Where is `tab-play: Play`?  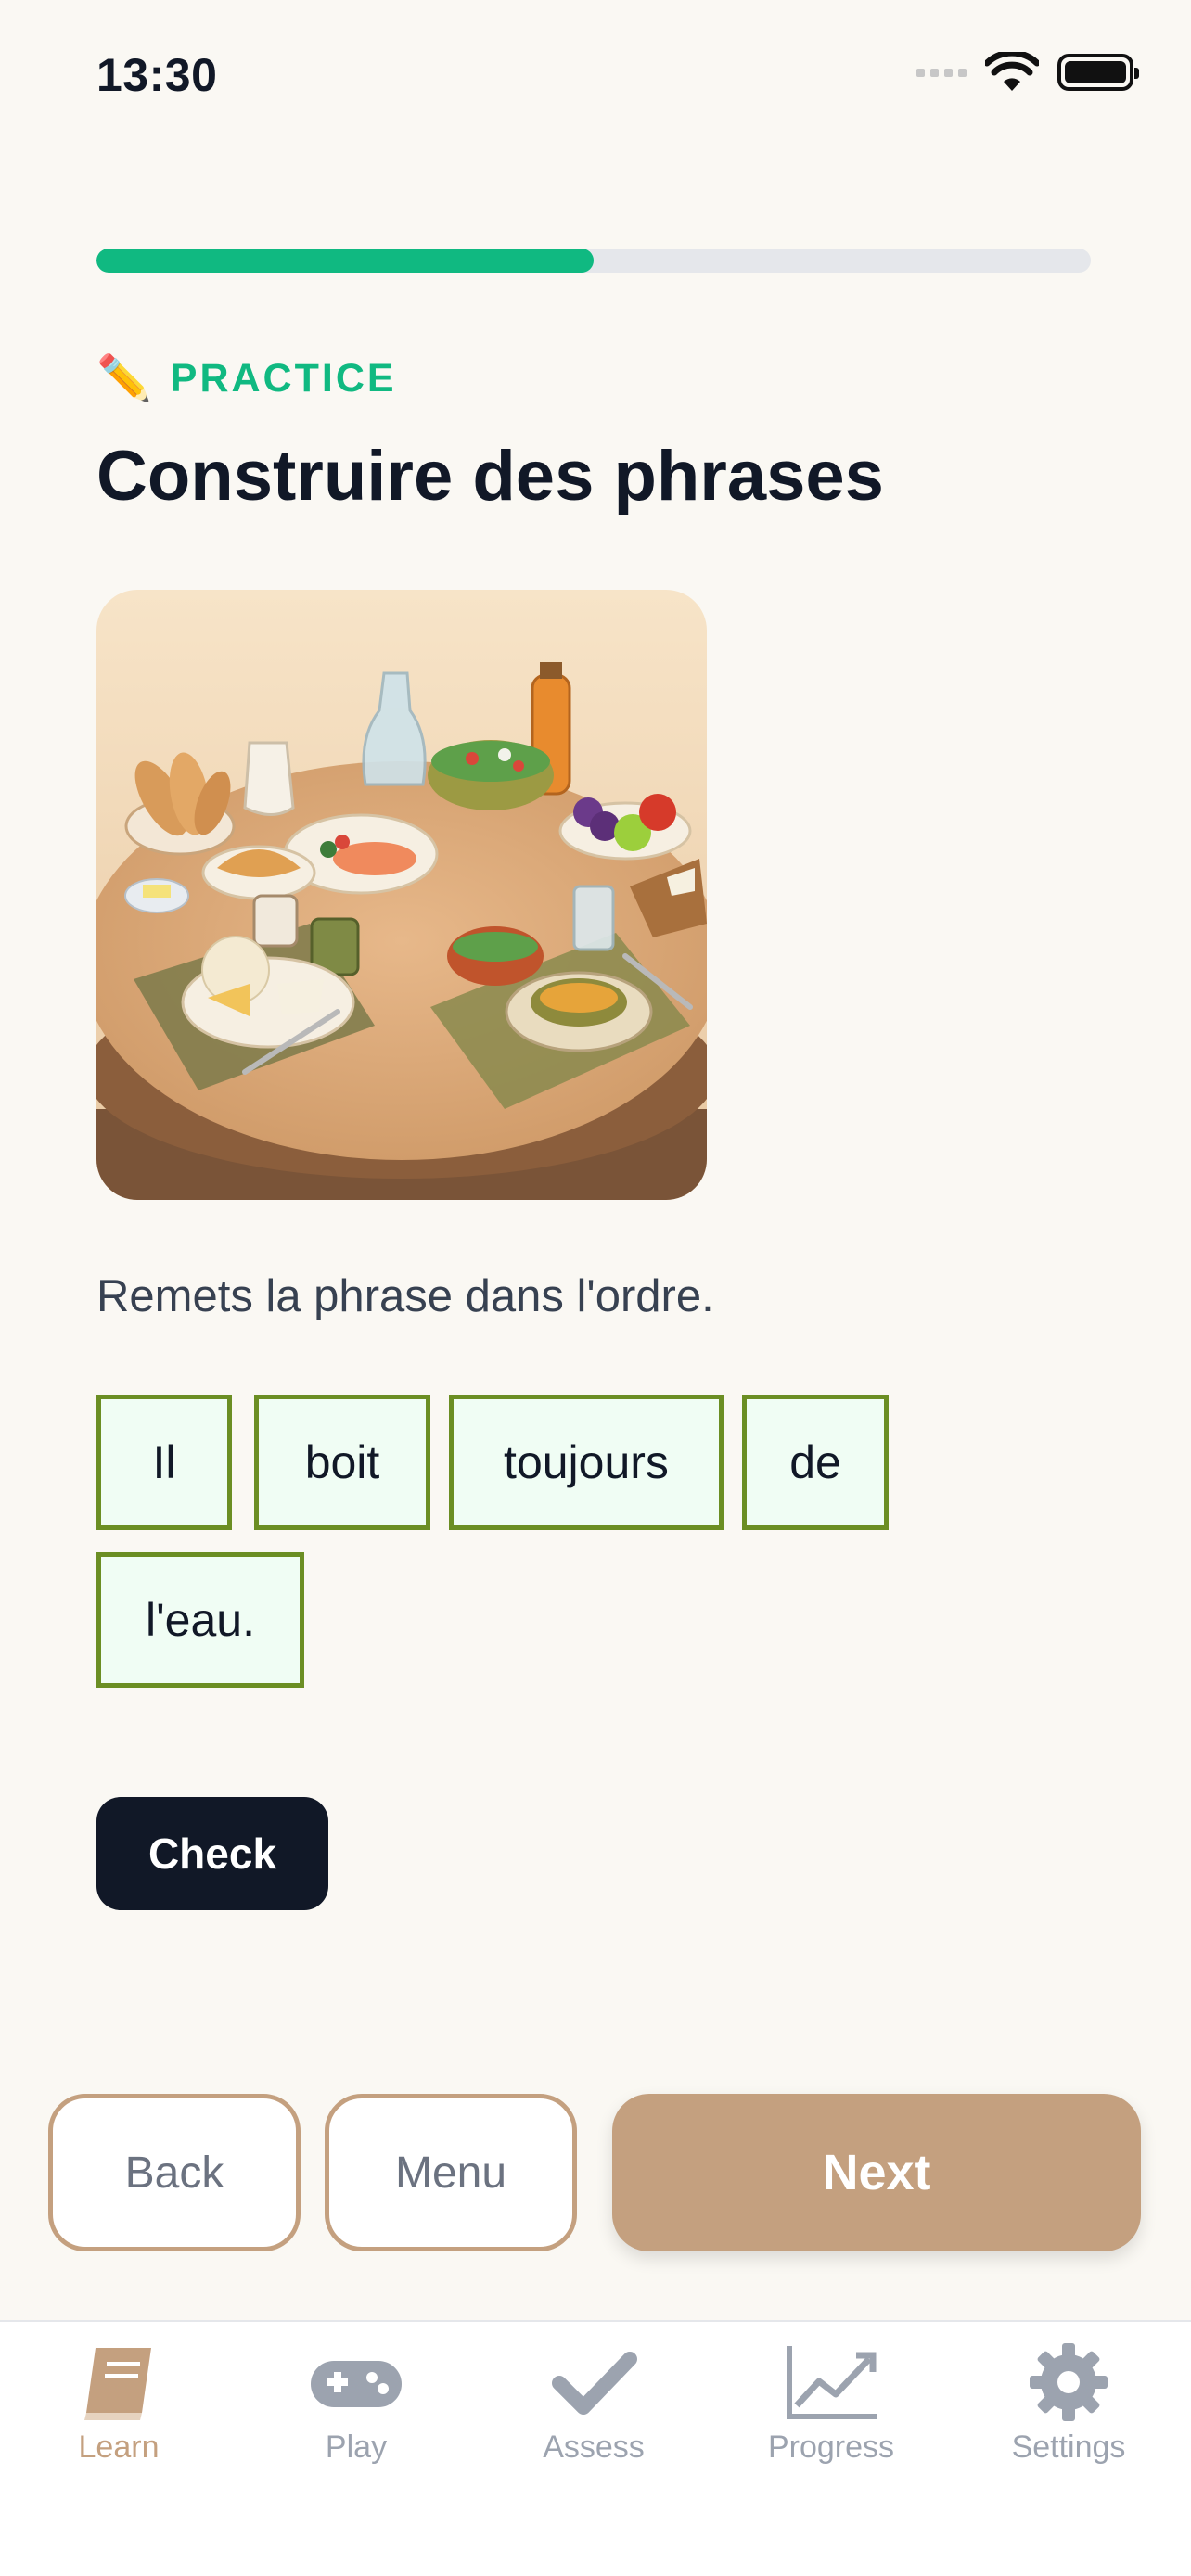 tab-play: Play is located at coordinates (356, 2403).